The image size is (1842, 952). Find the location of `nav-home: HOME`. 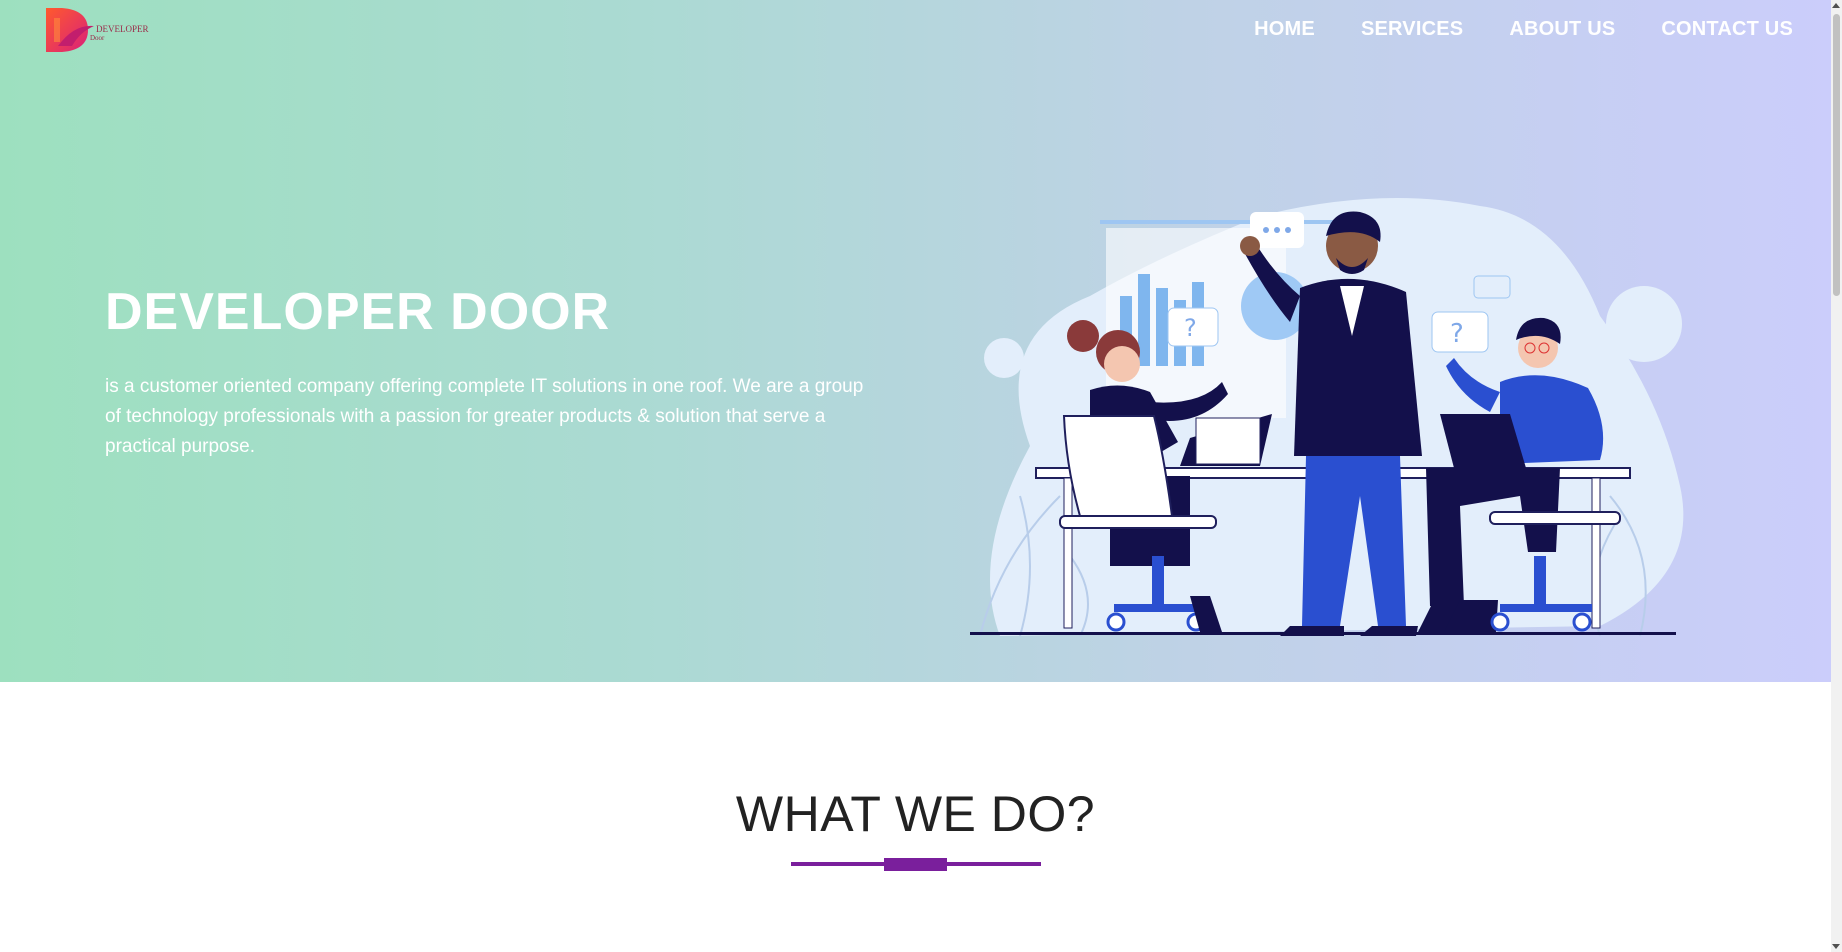

nav-home: HOME is located at coordinates (1284, 29).